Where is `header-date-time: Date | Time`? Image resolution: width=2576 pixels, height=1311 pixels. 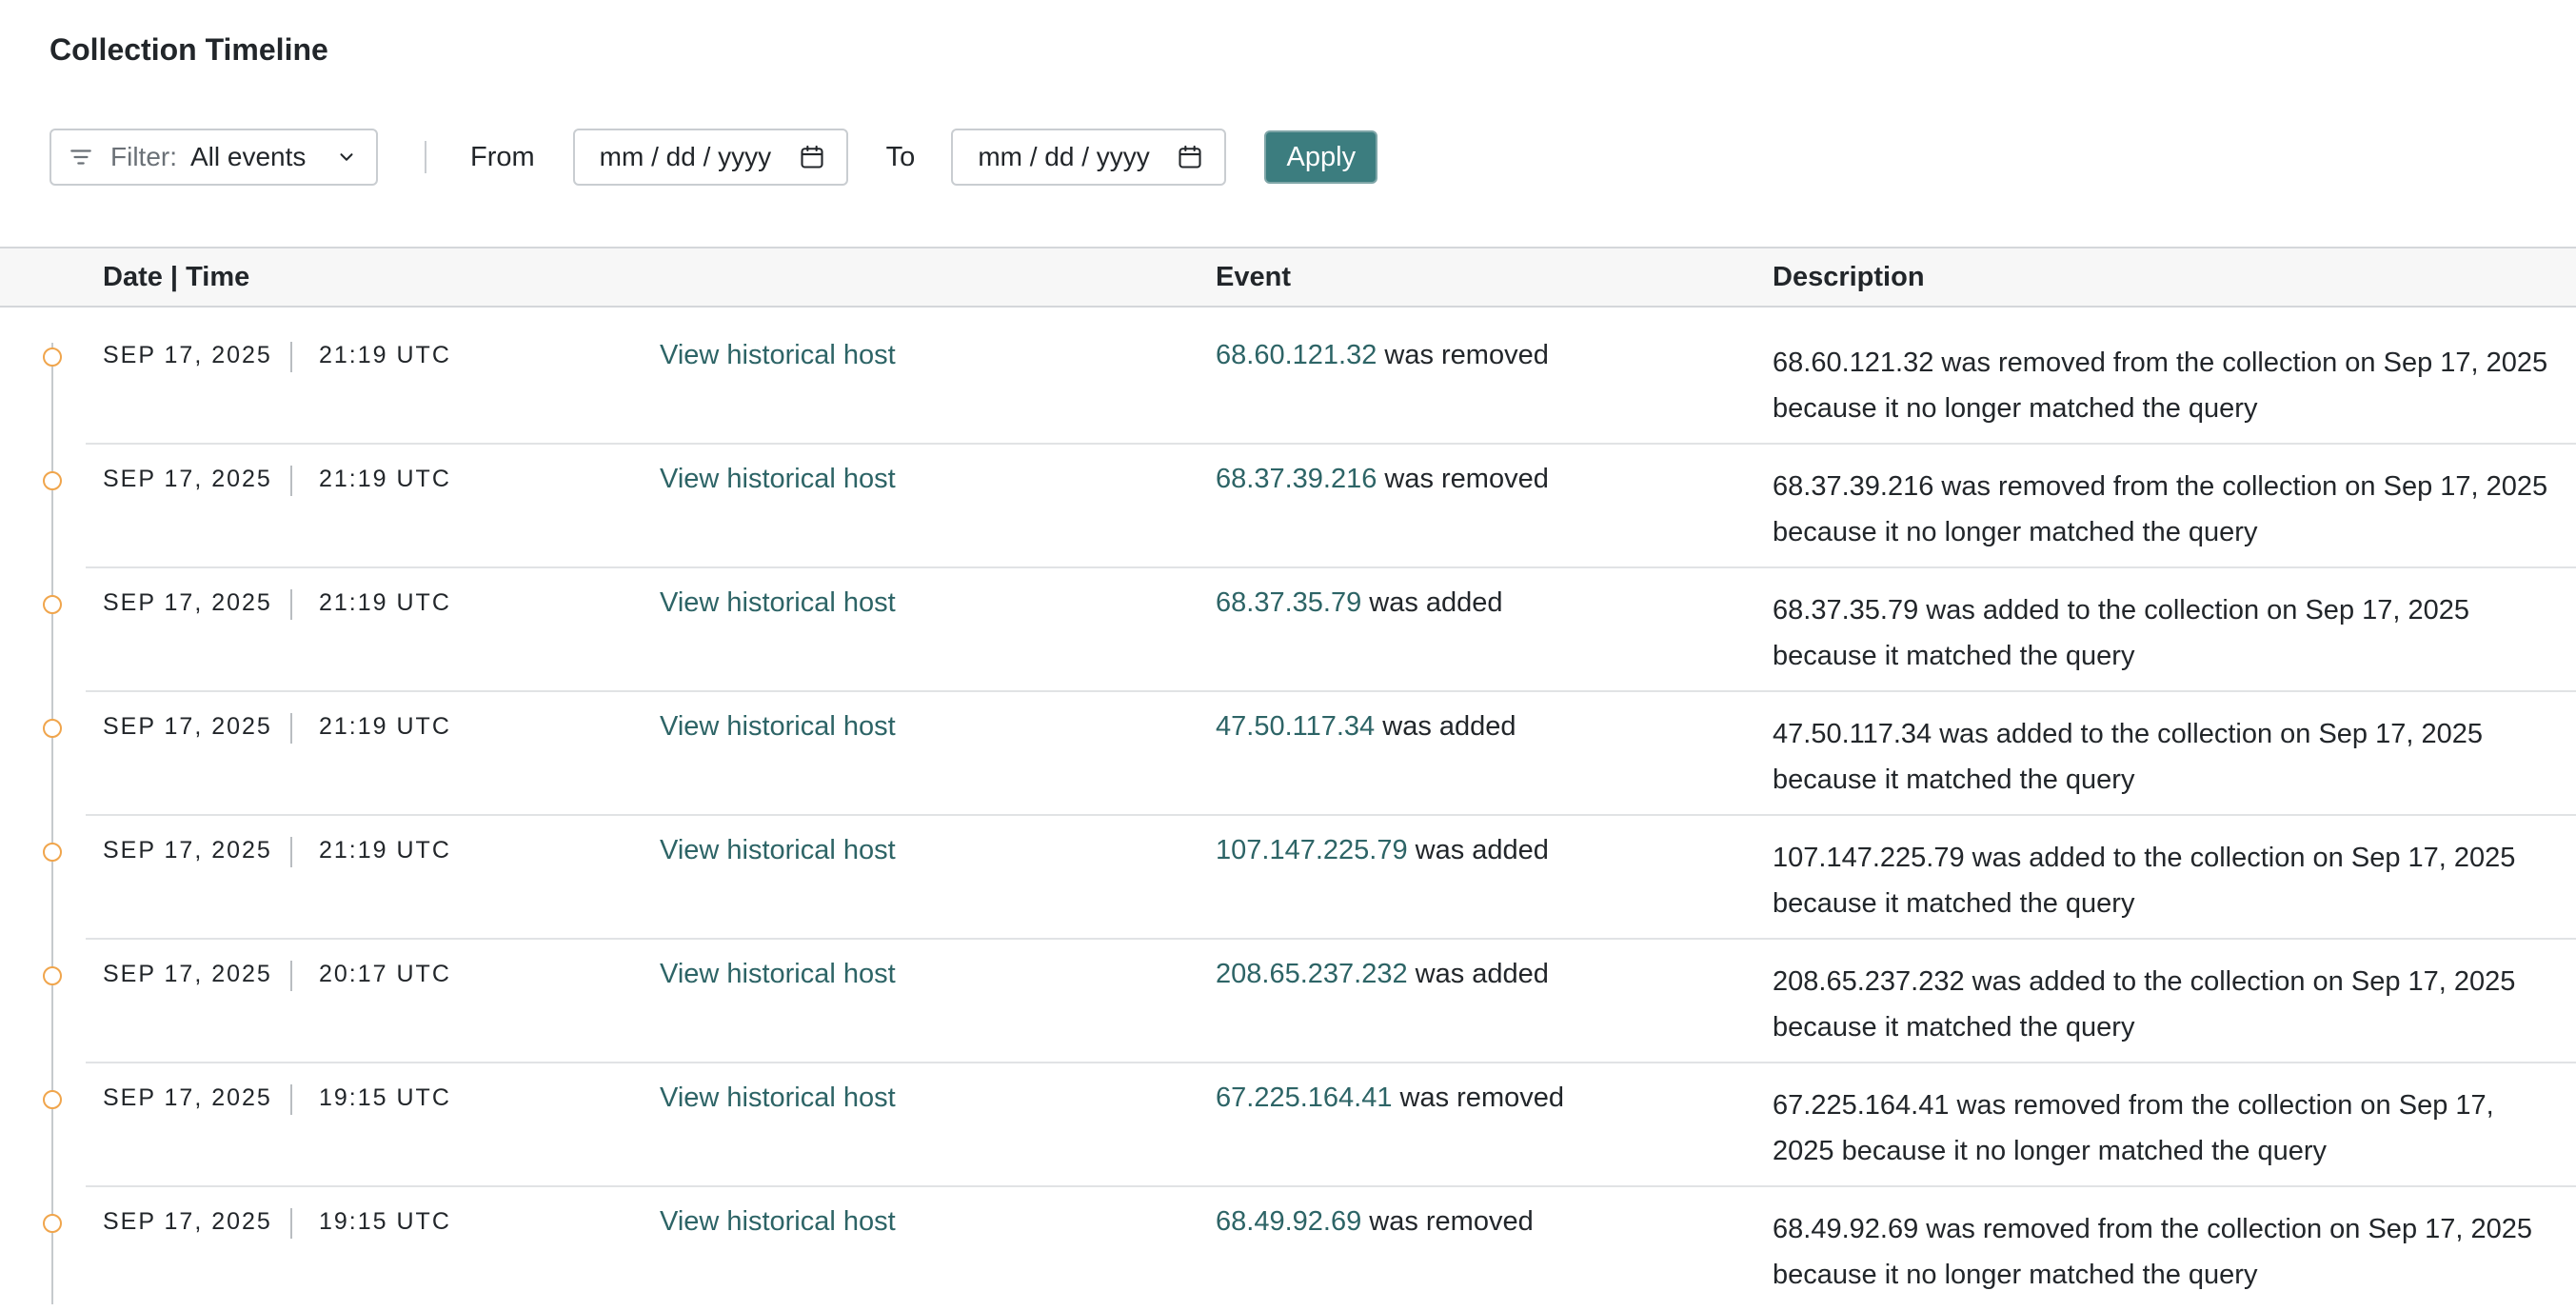
header-date-time: Date | Time is located at coordinates (176, 277).